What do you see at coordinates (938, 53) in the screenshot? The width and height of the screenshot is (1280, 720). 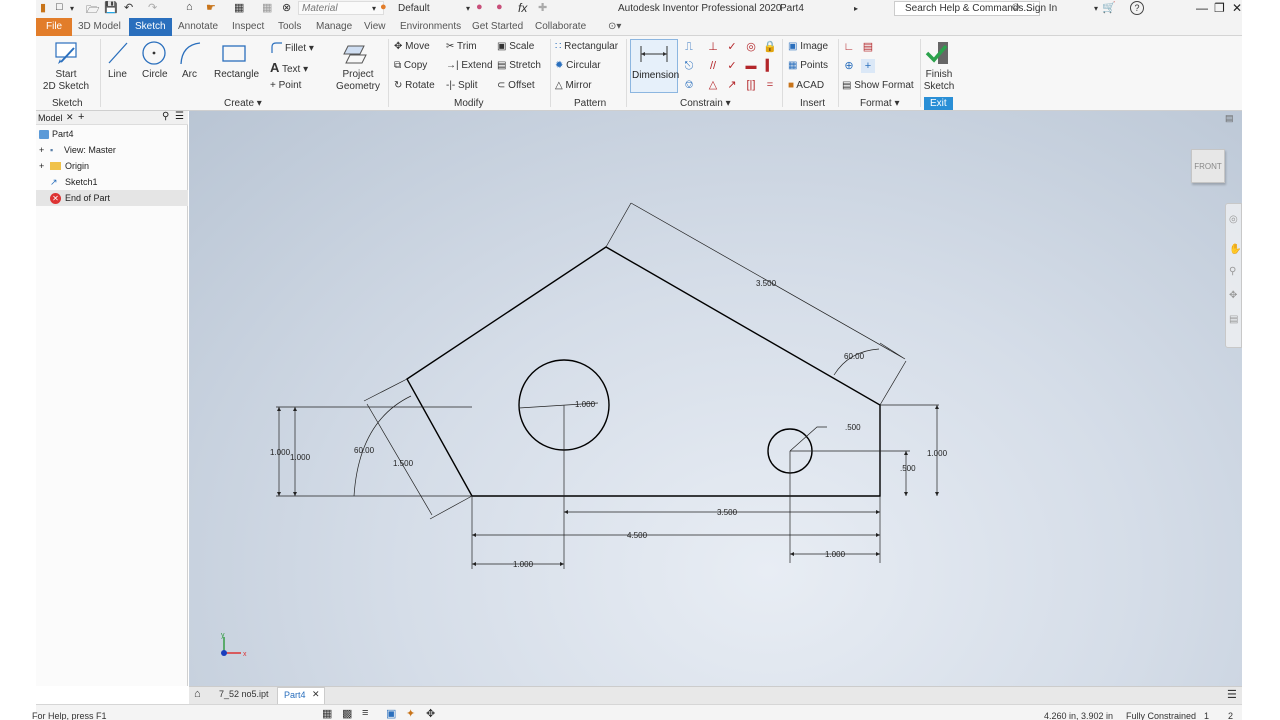 I see `finish-sketch-icon` at bounding box center [938, 53].